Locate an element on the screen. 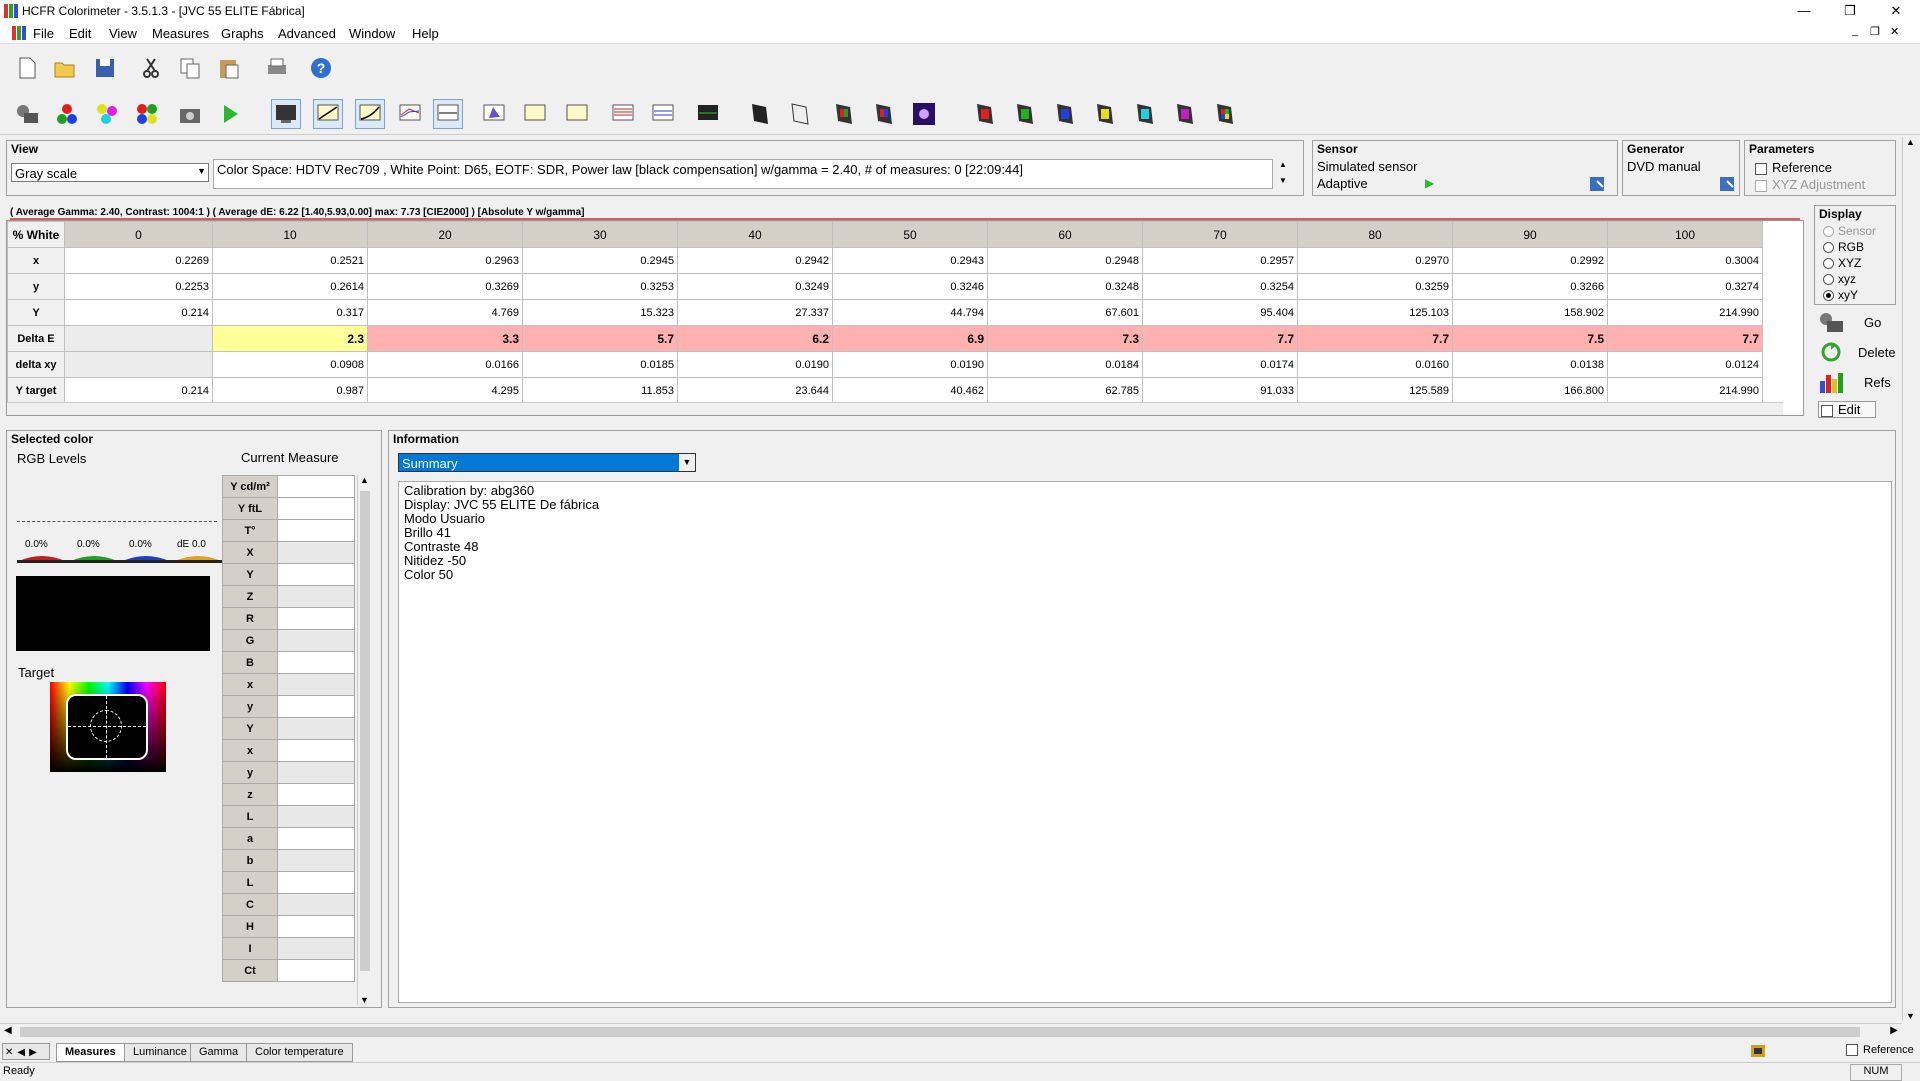 This screenshot has height=1081, width=1920. go-button: Go is located at coordinates (1856, 322).